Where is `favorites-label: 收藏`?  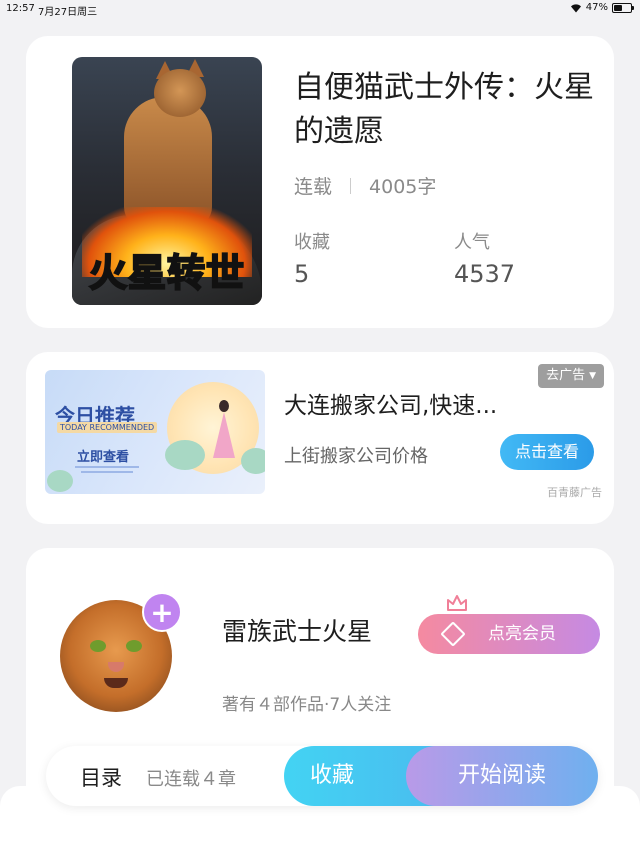
favorites-label: 收藏 is located at coordinates (312, 242).